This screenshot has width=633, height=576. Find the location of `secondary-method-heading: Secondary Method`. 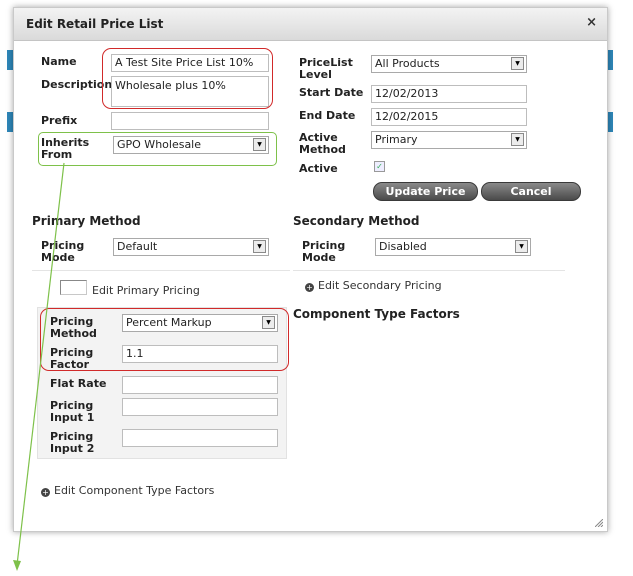

secondary-method-heading: Secondary Method is located at coordinates (356, 221).